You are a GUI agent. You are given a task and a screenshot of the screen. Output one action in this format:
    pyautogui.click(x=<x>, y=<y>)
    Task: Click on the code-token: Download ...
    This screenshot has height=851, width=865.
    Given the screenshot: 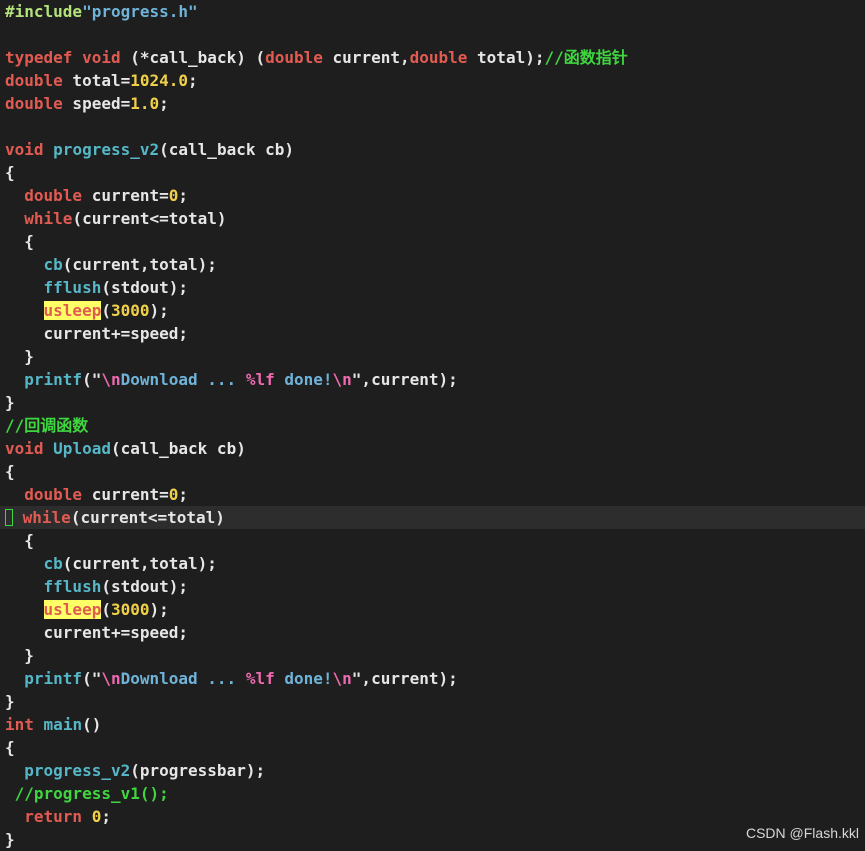 What is the action you would take?
    pyautogui.click(x=183, y=678)
    